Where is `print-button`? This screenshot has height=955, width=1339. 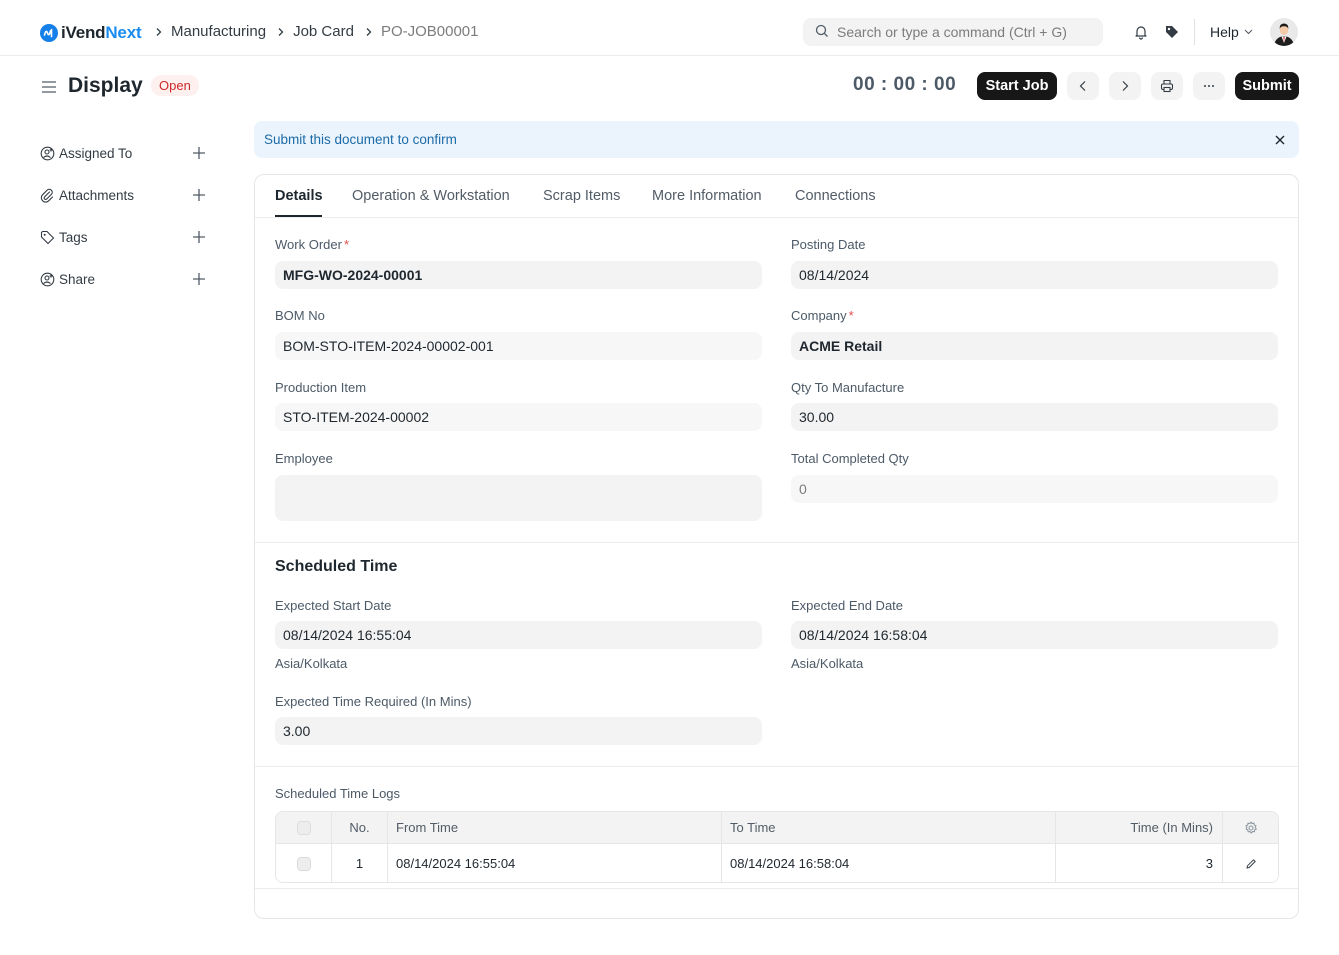 print-button is located at coordinates (1167, 86).